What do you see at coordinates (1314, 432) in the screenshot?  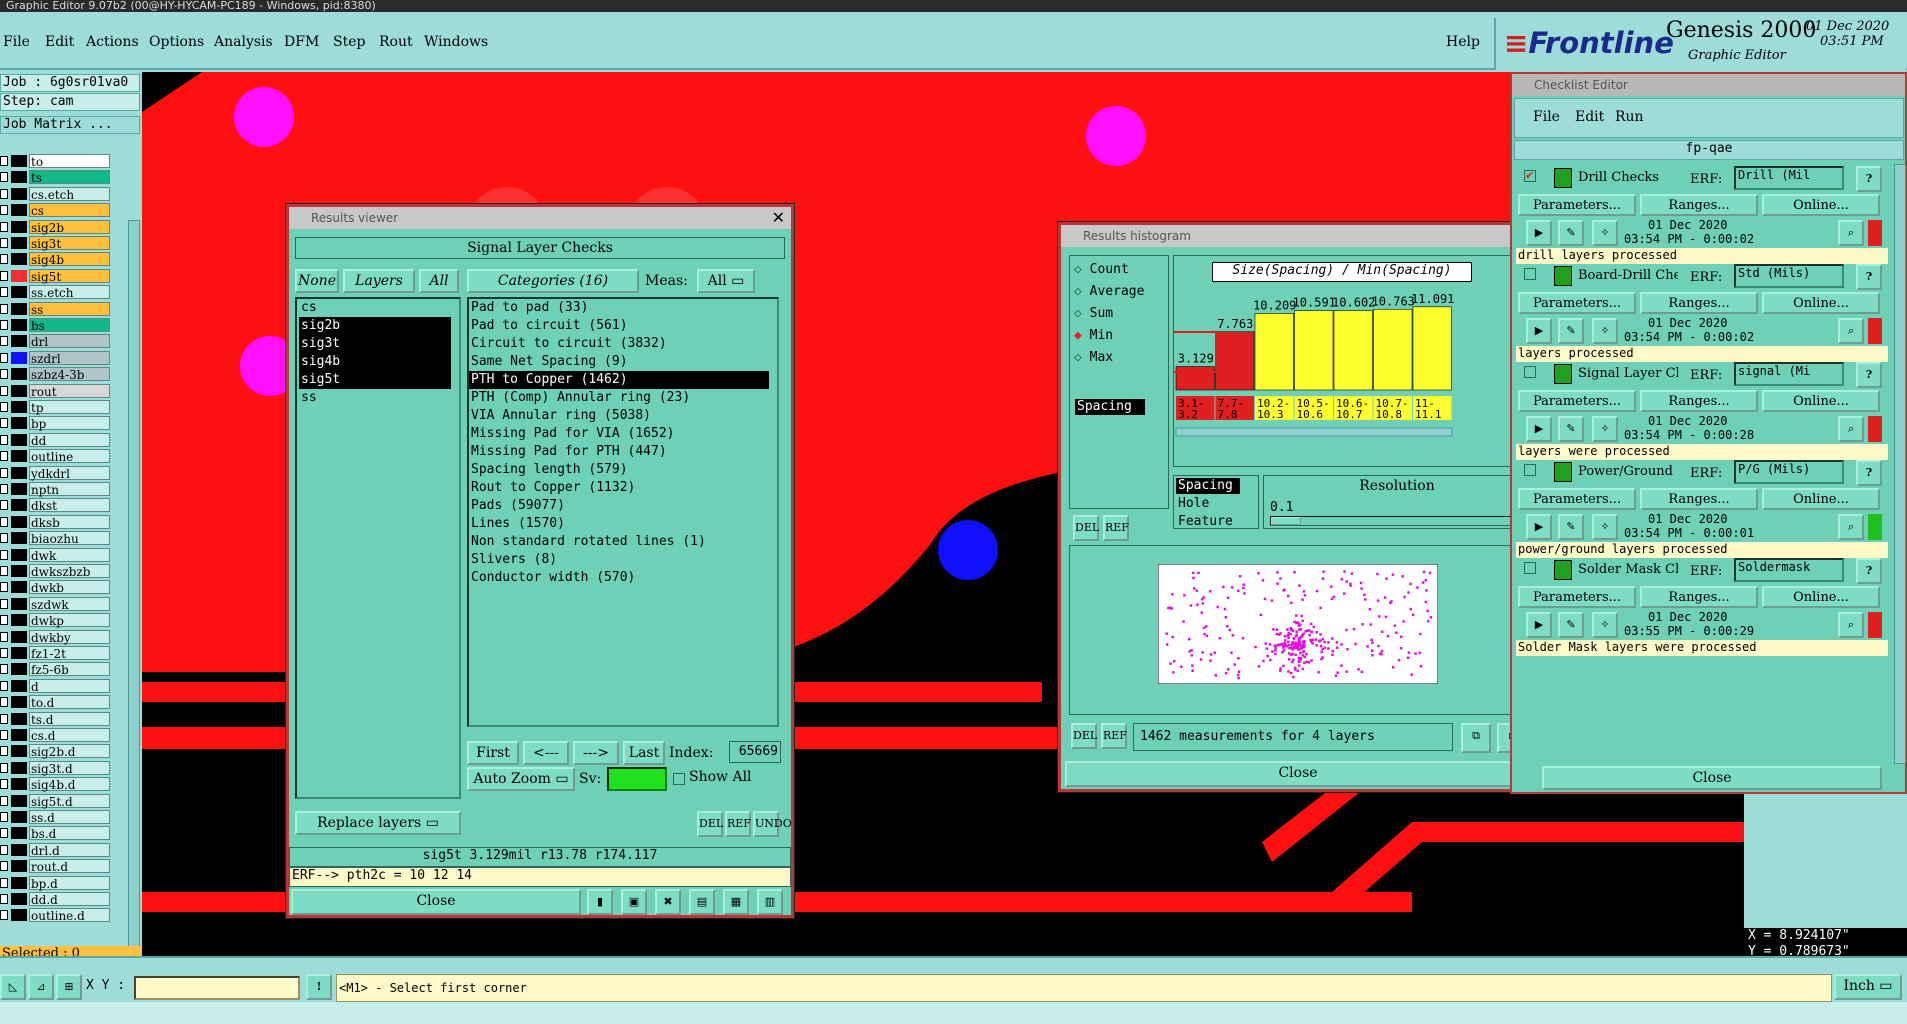 I see `histogram-scrollbar` at bounding box center [1314, 432].